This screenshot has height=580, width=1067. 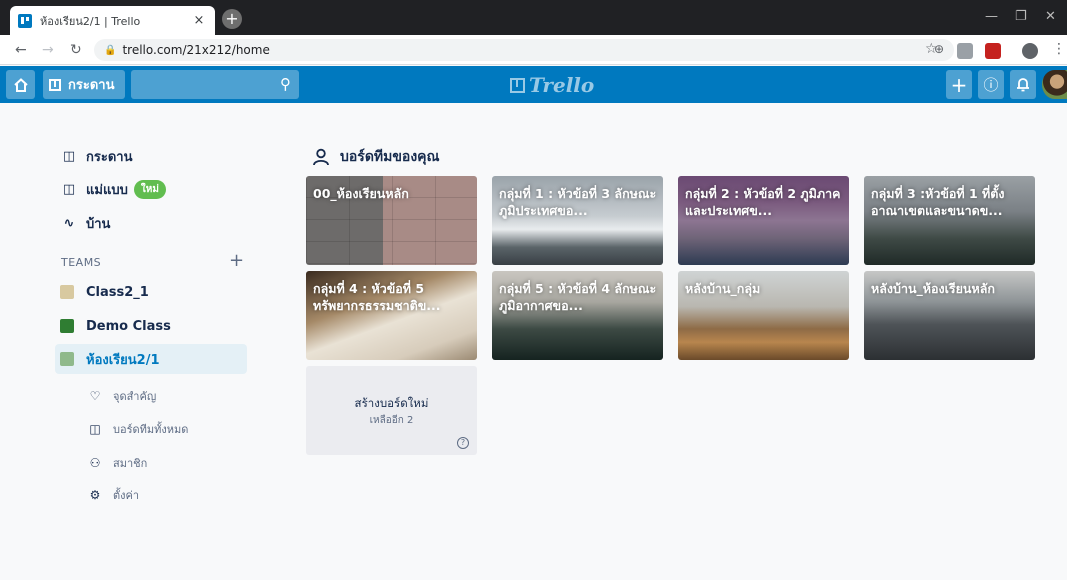 I want to click on team-sub-all-boards: ◫ บอร์ดทีมทั้งหมด, so click(x=137, y=429).